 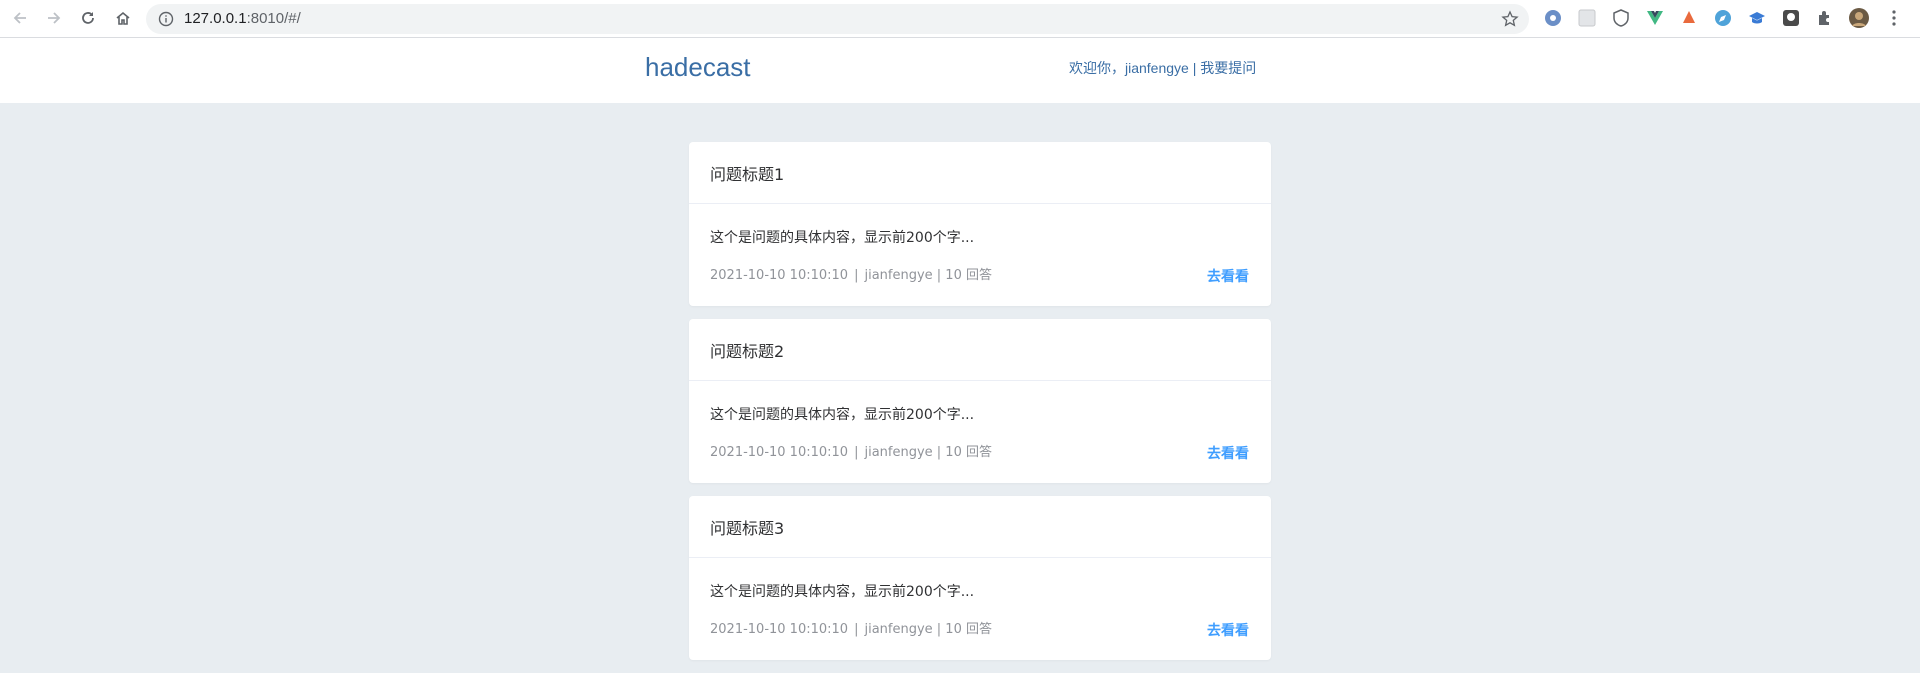 I want to click on welcome-user-link: 欢迎你，jianfengye, so click(x=1129, y=68).